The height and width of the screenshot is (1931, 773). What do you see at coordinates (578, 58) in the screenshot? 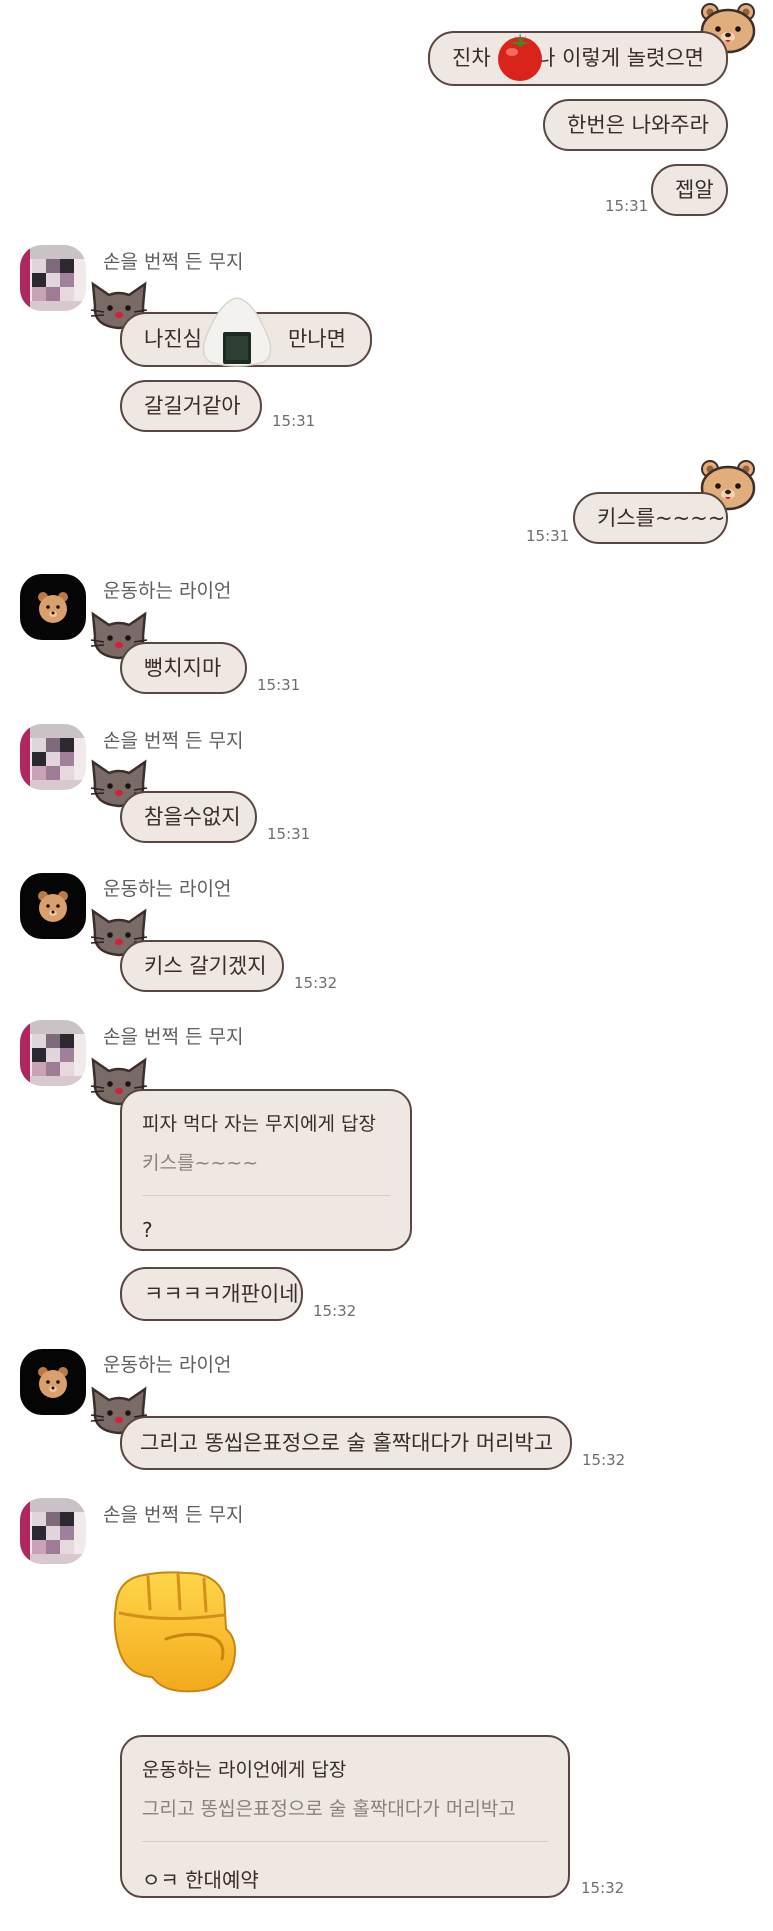
I see `message-bubble: 진차 나 이렇게 놀렷으면` at bounding box center [578, 58].